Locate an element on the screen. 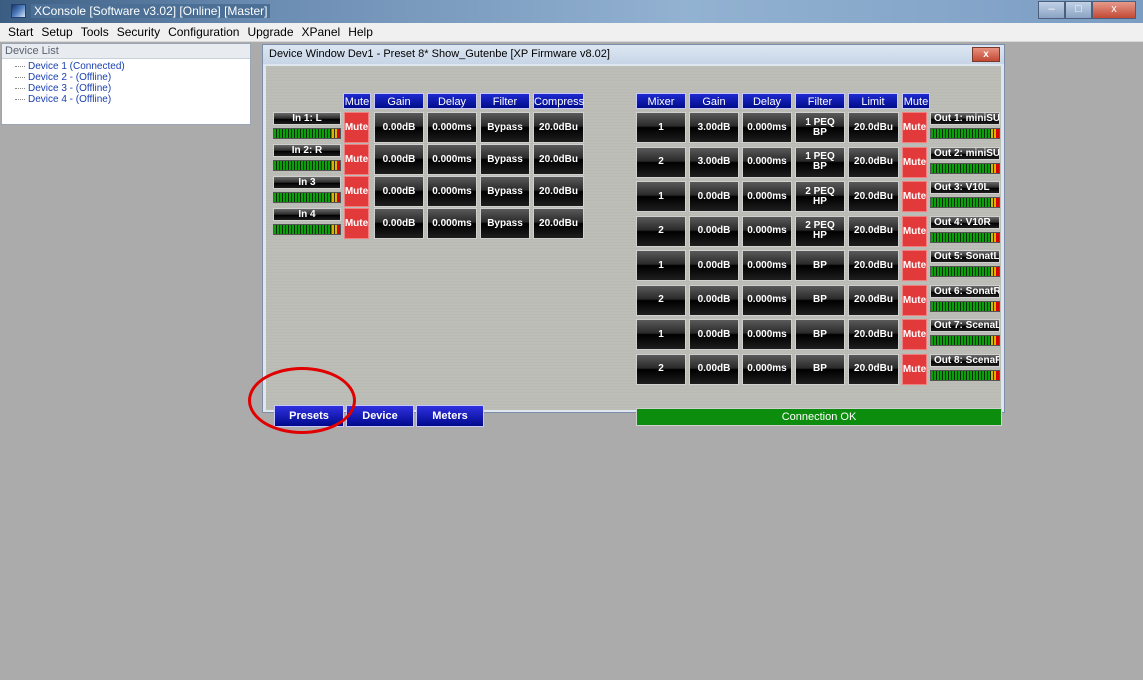  menu-security: Security is located at coordinates (138, 32).